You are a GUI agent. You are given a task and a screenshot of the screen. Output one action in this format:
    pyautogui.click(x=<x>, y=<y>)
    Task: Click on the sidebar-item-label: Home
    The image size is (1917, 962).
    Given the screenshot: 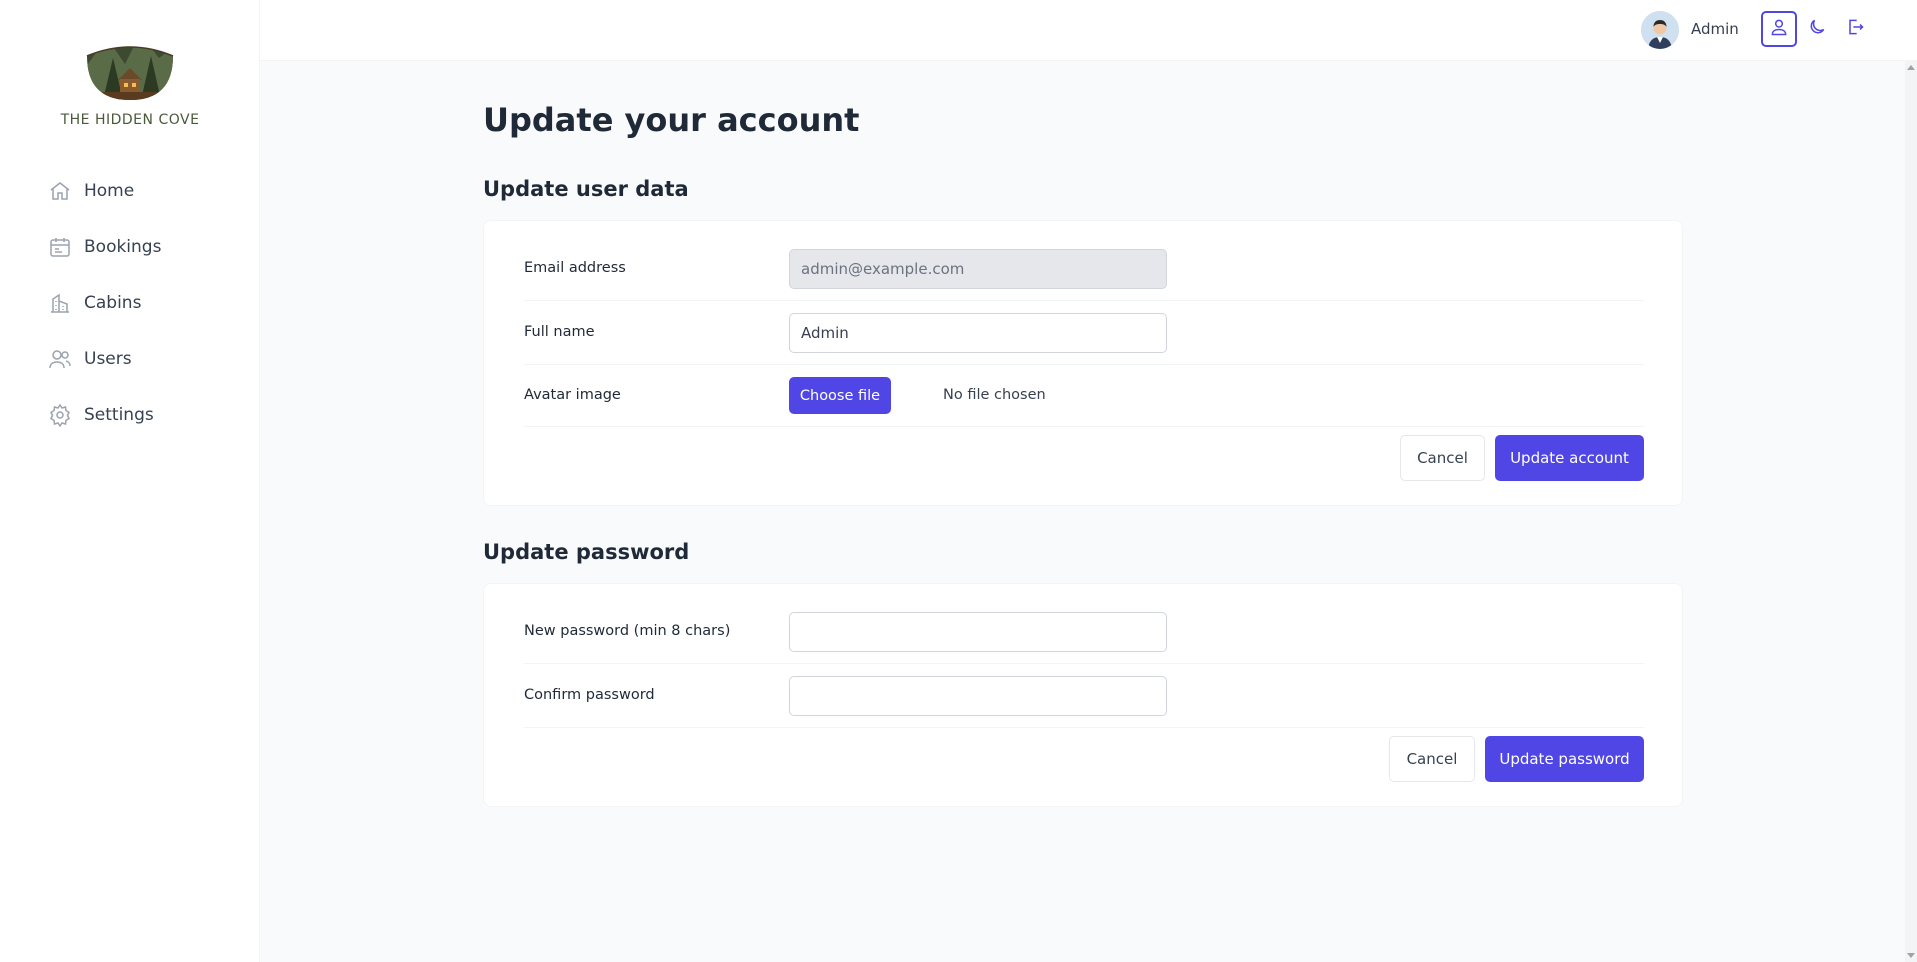 What is the action you would take?
    pyautogui.click(x=109, y=191)
    